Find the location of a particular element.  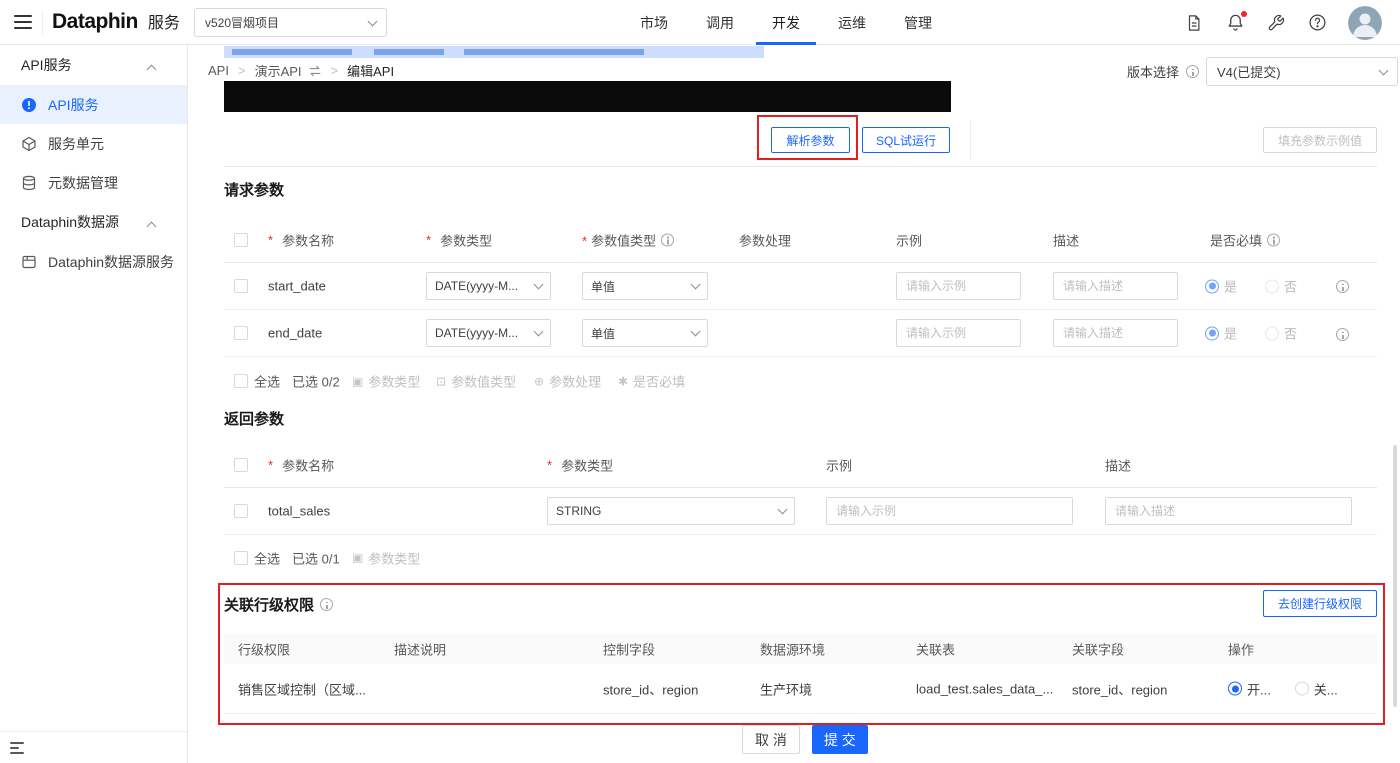

breadcrumb: API > 演示API > 编辑API is located at coordinates (301, 70).